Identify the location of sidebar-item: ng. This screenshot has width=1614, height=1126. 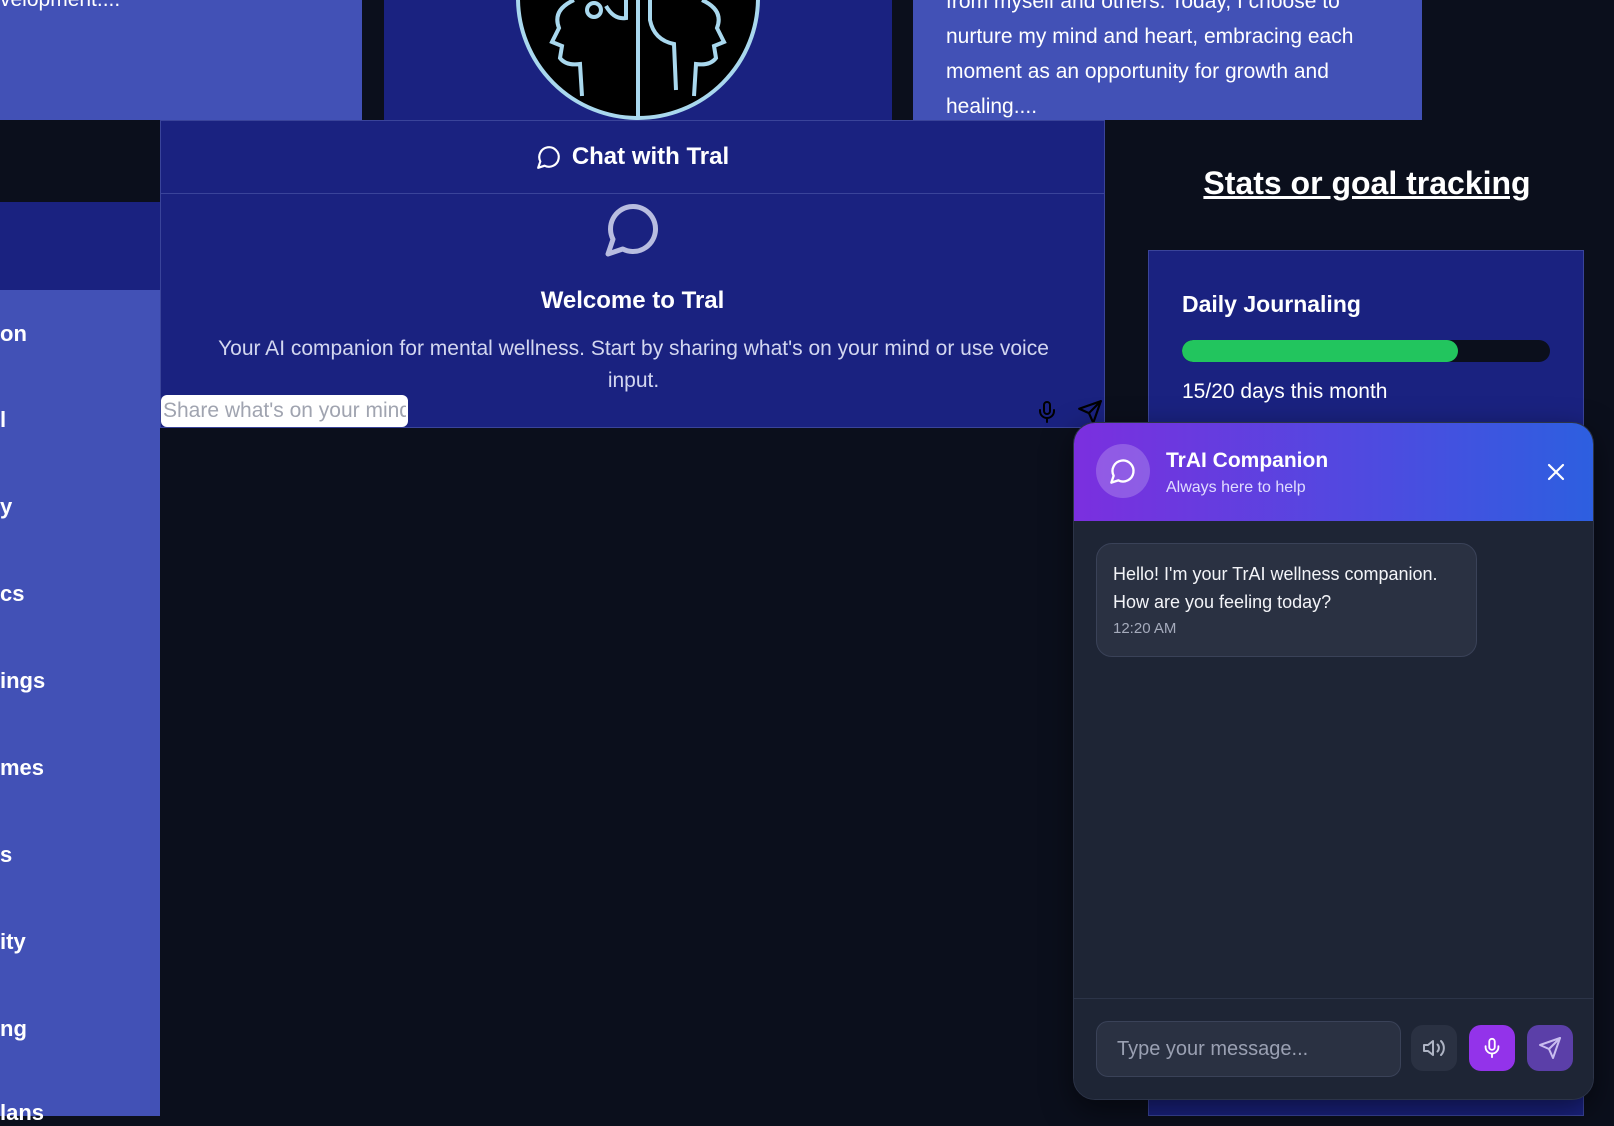
(13, 1029).